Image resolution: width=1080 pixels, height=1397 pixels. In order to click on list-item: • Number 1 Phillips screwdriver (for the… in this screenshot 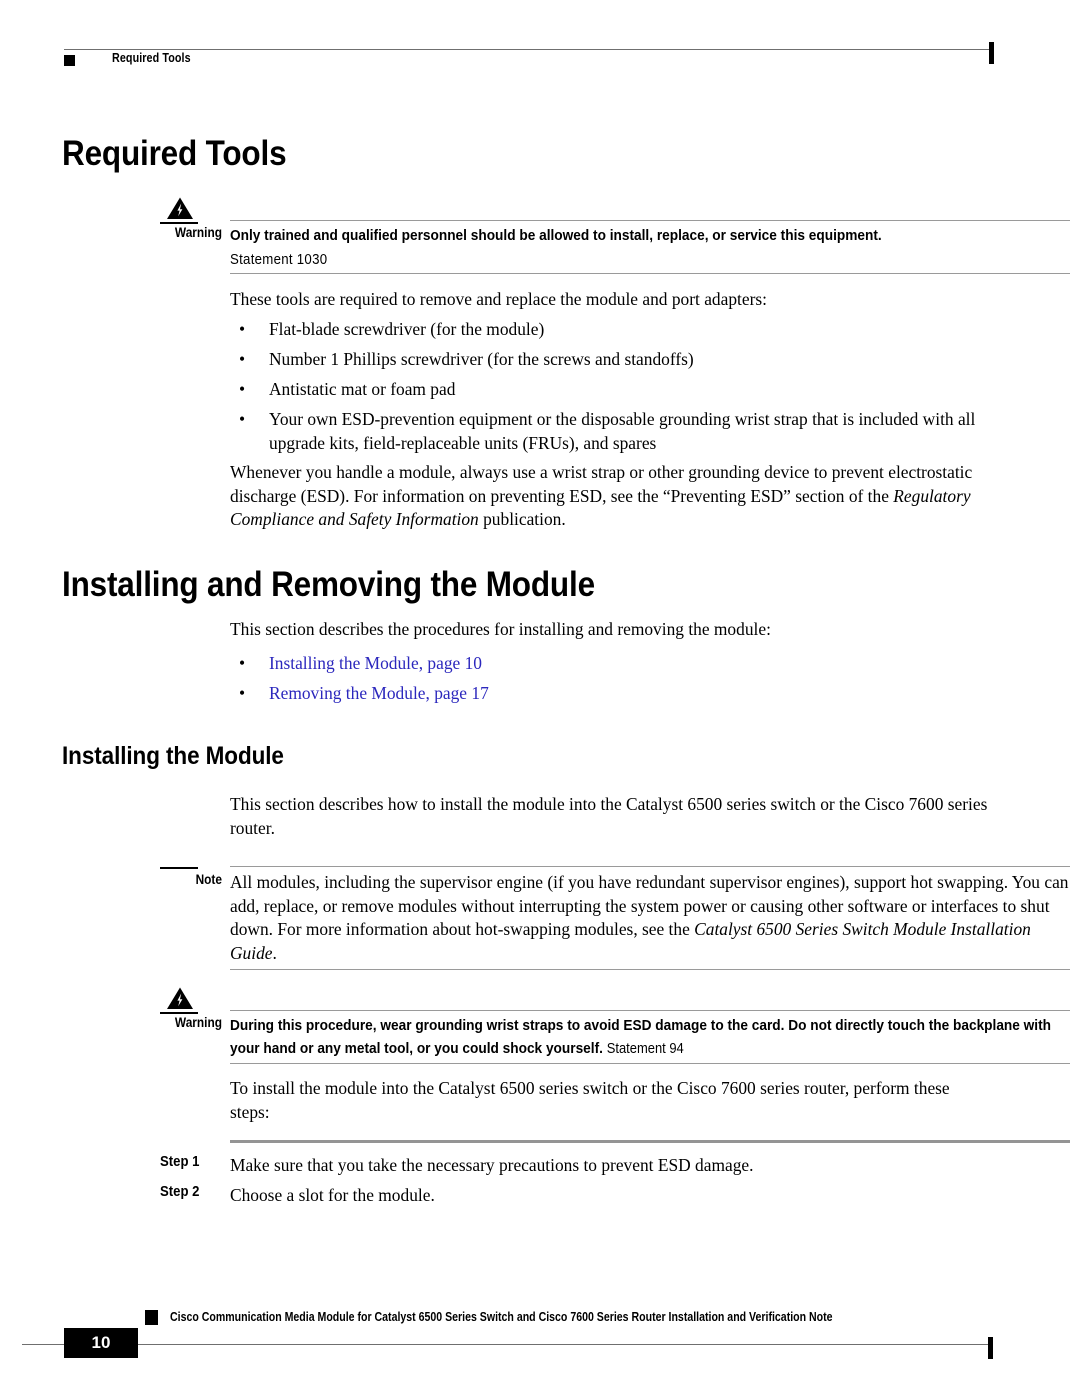, I will do `click(611, 360)`.